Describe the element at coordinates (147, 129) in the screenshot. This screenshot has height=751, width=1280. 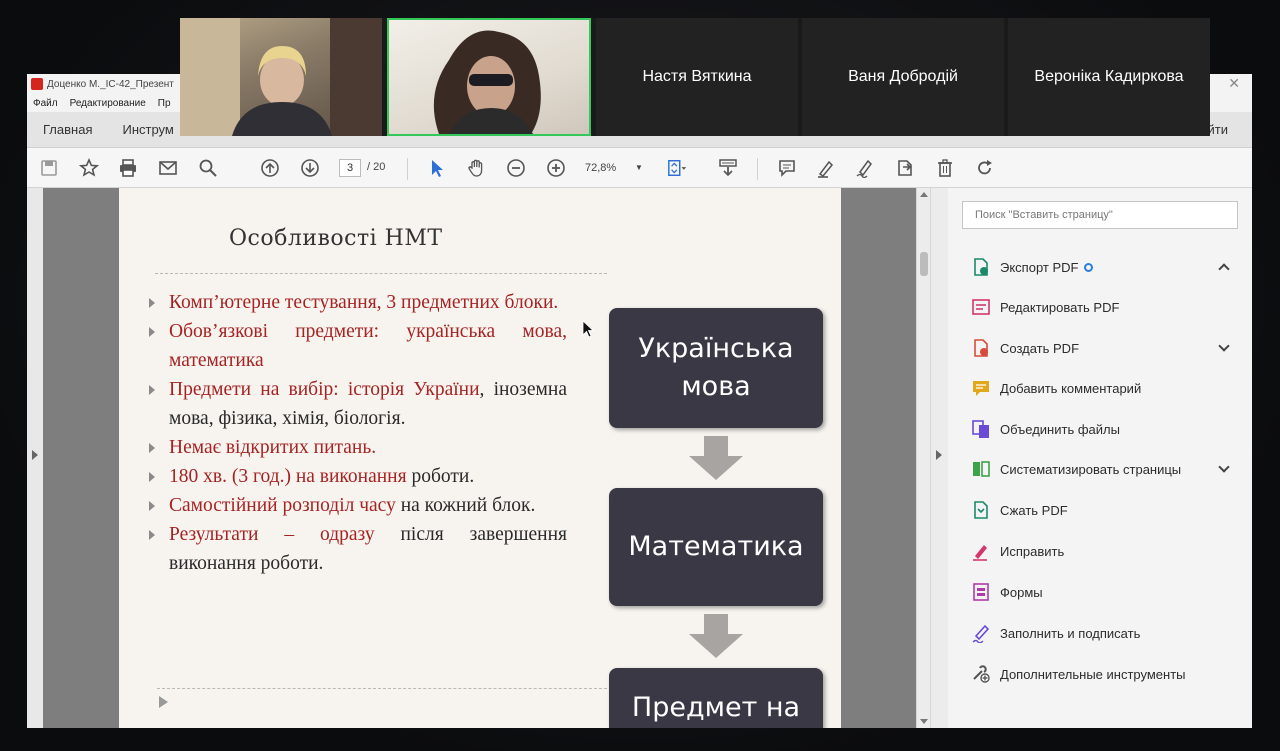
I see `tab-tools: Инструм` at that location.